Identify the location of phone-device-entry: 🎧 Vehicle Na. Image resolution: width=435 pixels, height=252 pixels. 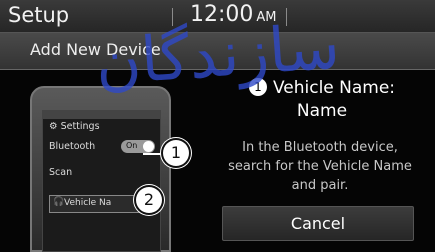
(99, 204).